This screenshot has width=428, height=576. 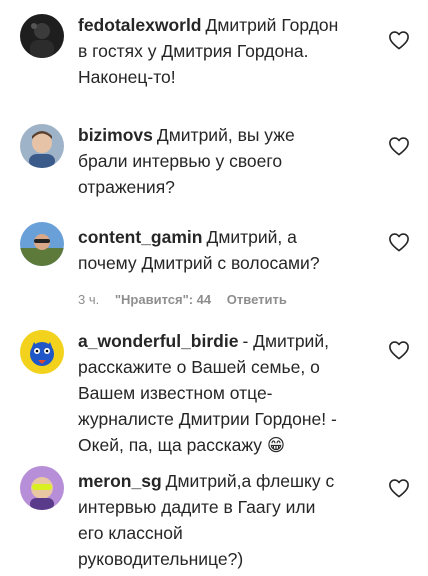 I want to click on comment-body-line: брали интервью у своего, so click(x=180, y=161).